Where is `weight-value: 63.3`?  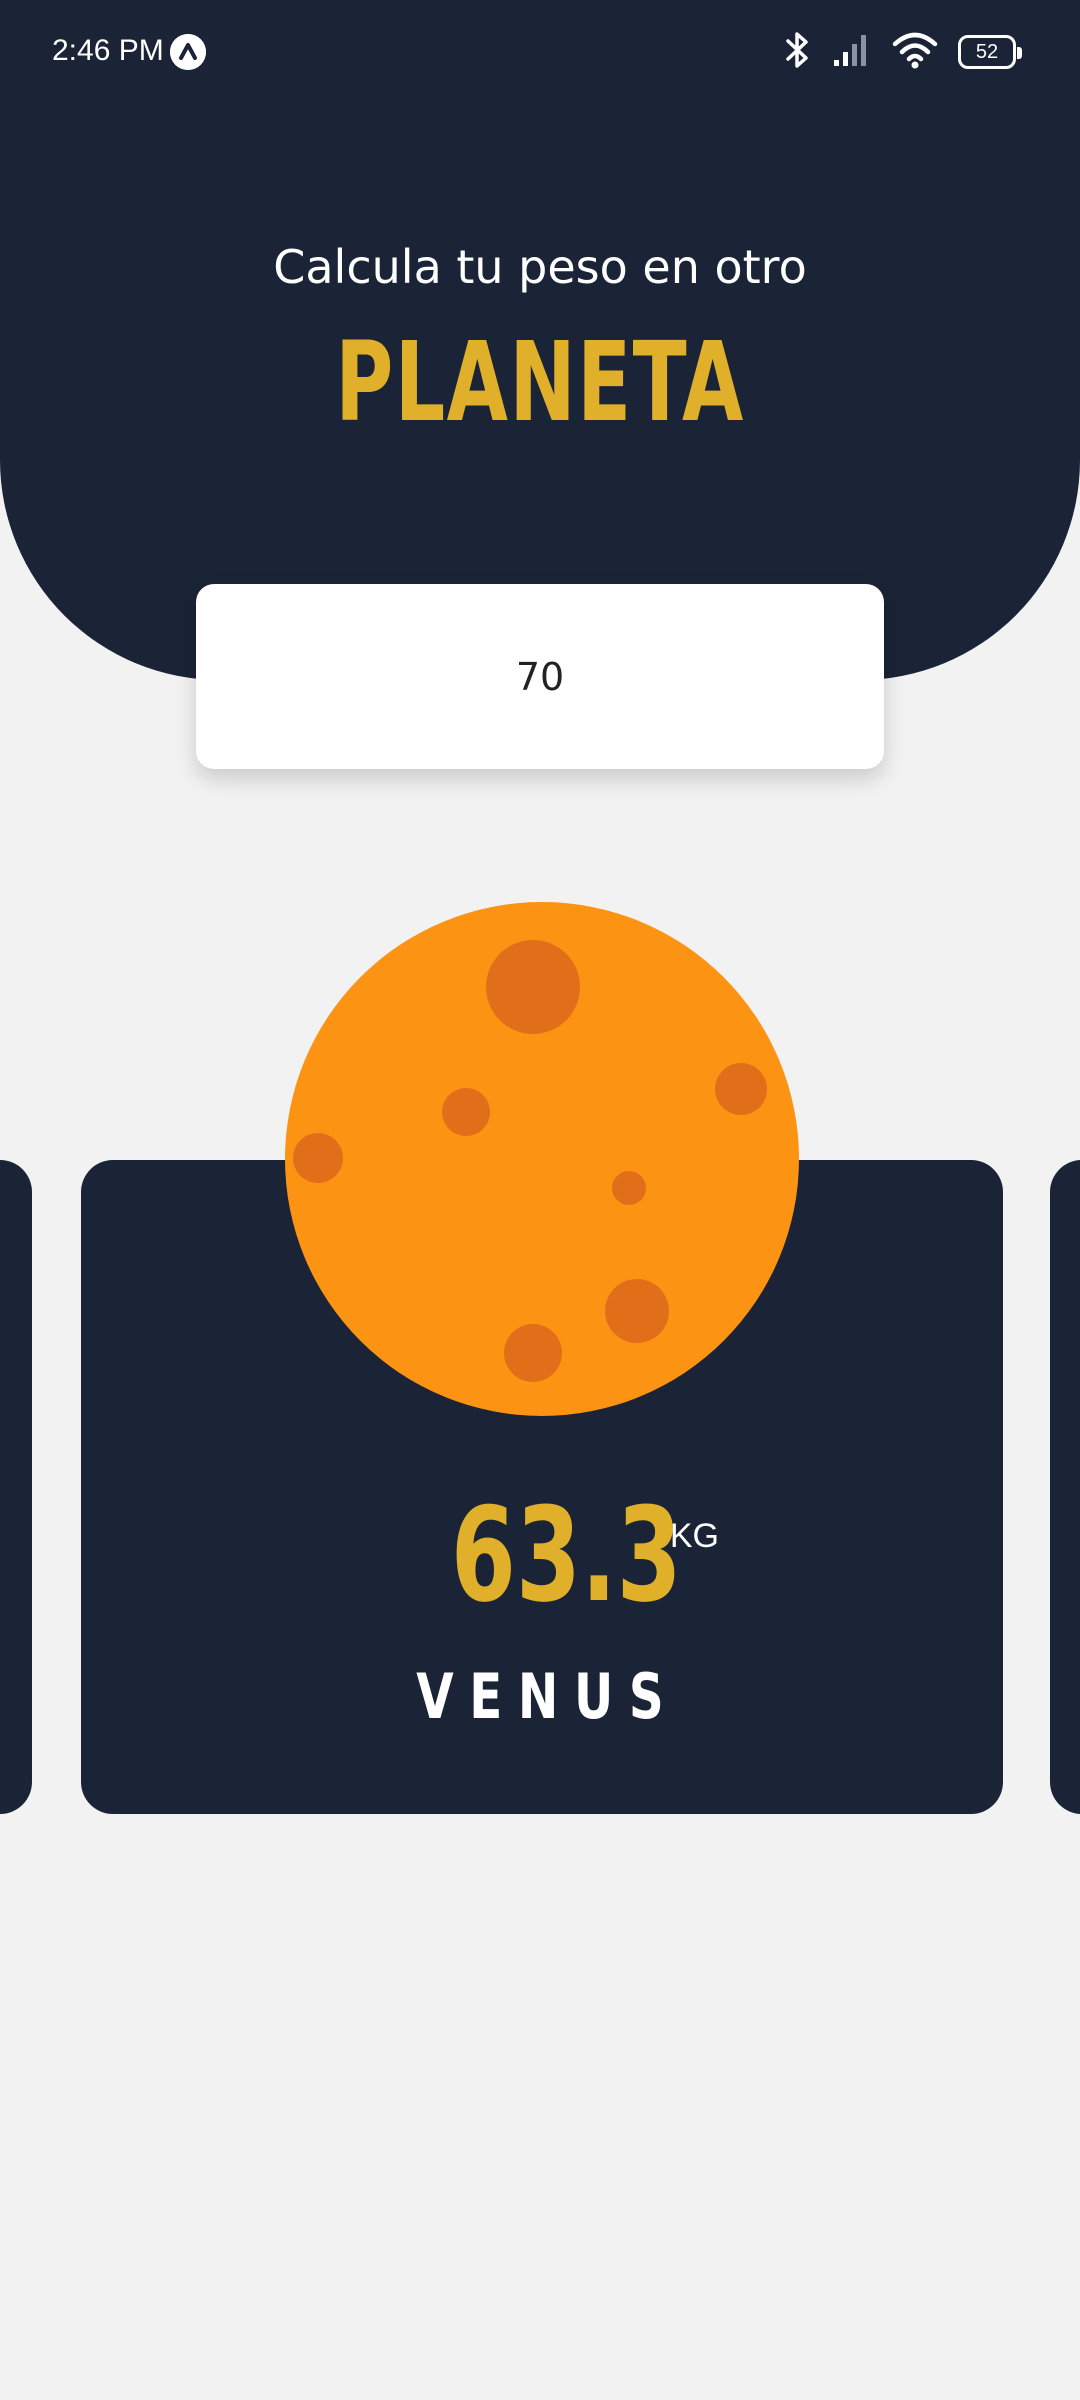 weight-value: 63.3 is located at coordinates (566, 1555).